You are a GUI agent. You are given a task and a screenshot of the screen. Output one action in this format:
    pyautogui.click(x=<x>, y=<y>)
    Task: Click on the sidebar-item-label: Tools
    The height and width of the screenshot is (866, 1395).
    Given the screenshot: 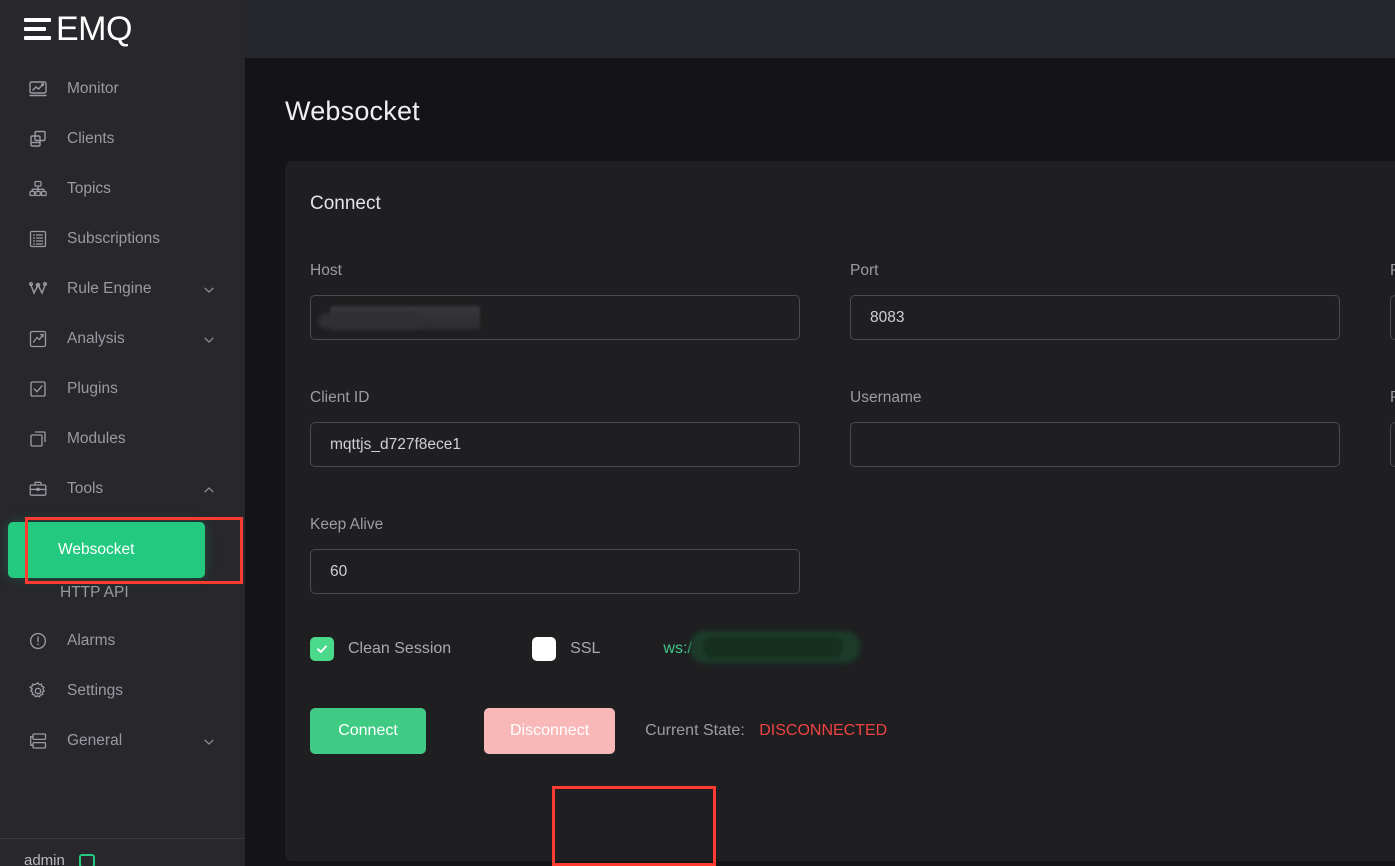 What is the action you would take?
    pyautogui.click(x=85, y=488)
    